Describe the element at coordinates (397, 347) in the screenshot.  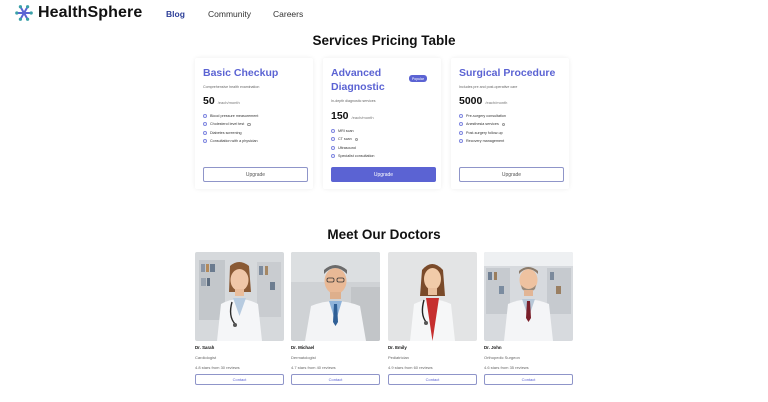
I see `doctor-name: Dr. Emily` at that location.